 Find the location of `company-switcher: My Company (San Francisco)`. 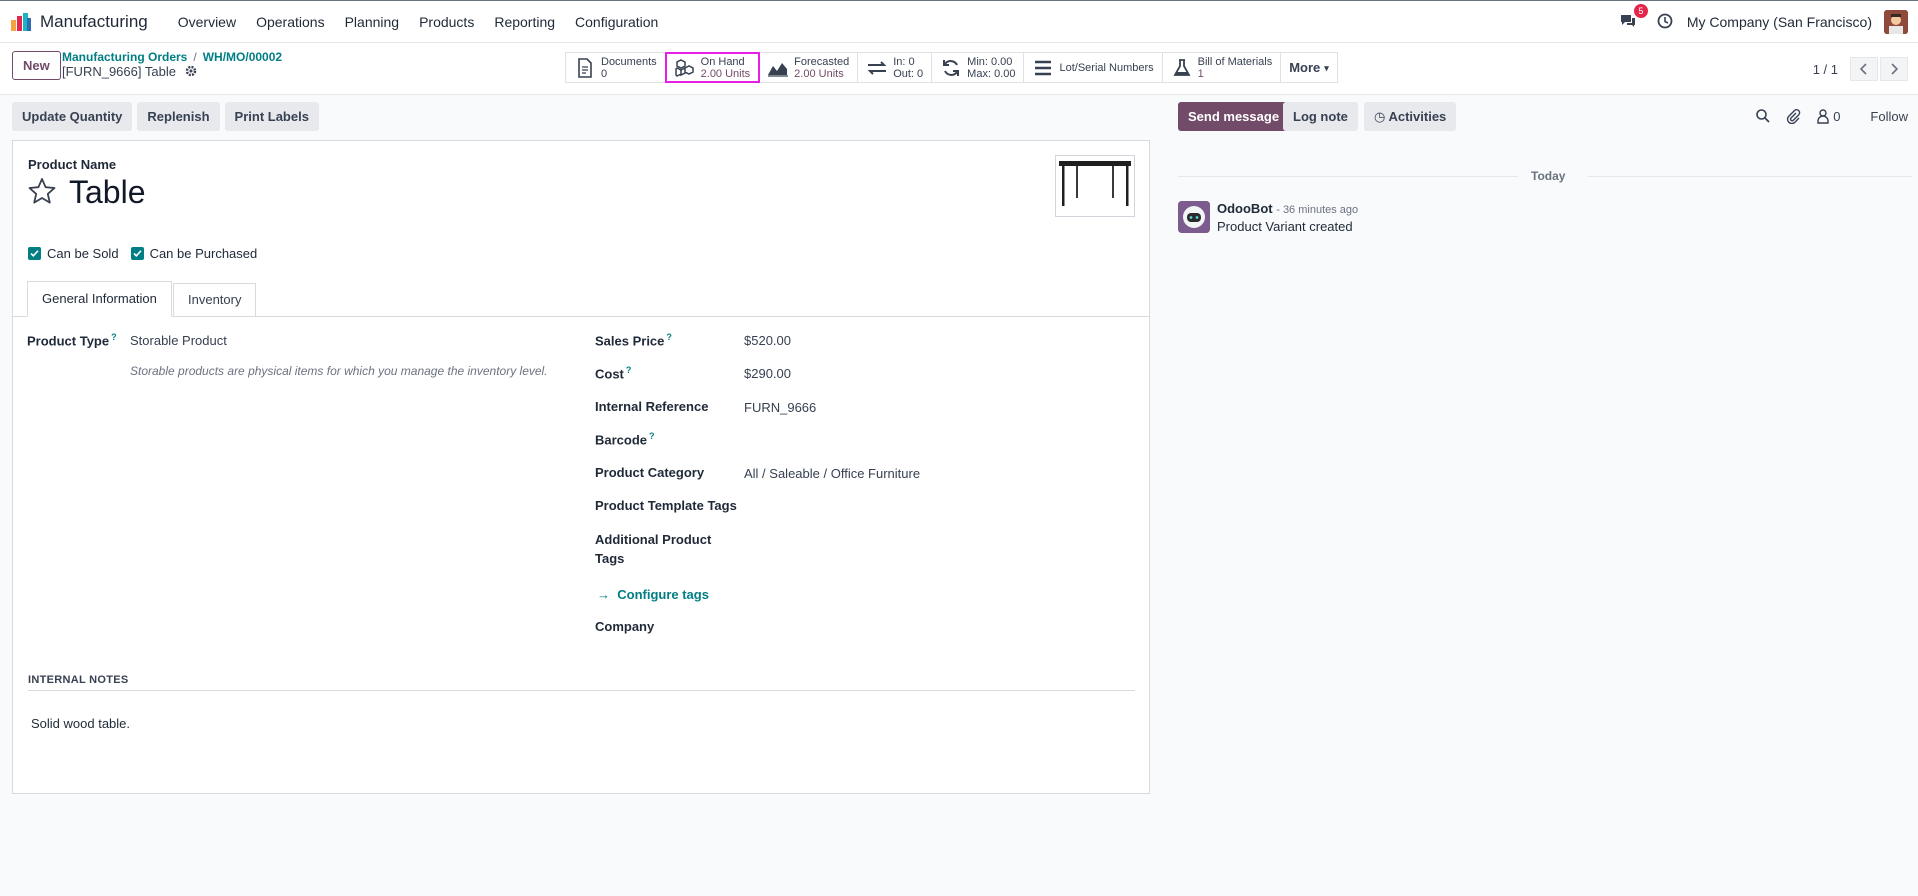

company-switcher: My Company (San Francisco) is located at coordinates (1779, 22).